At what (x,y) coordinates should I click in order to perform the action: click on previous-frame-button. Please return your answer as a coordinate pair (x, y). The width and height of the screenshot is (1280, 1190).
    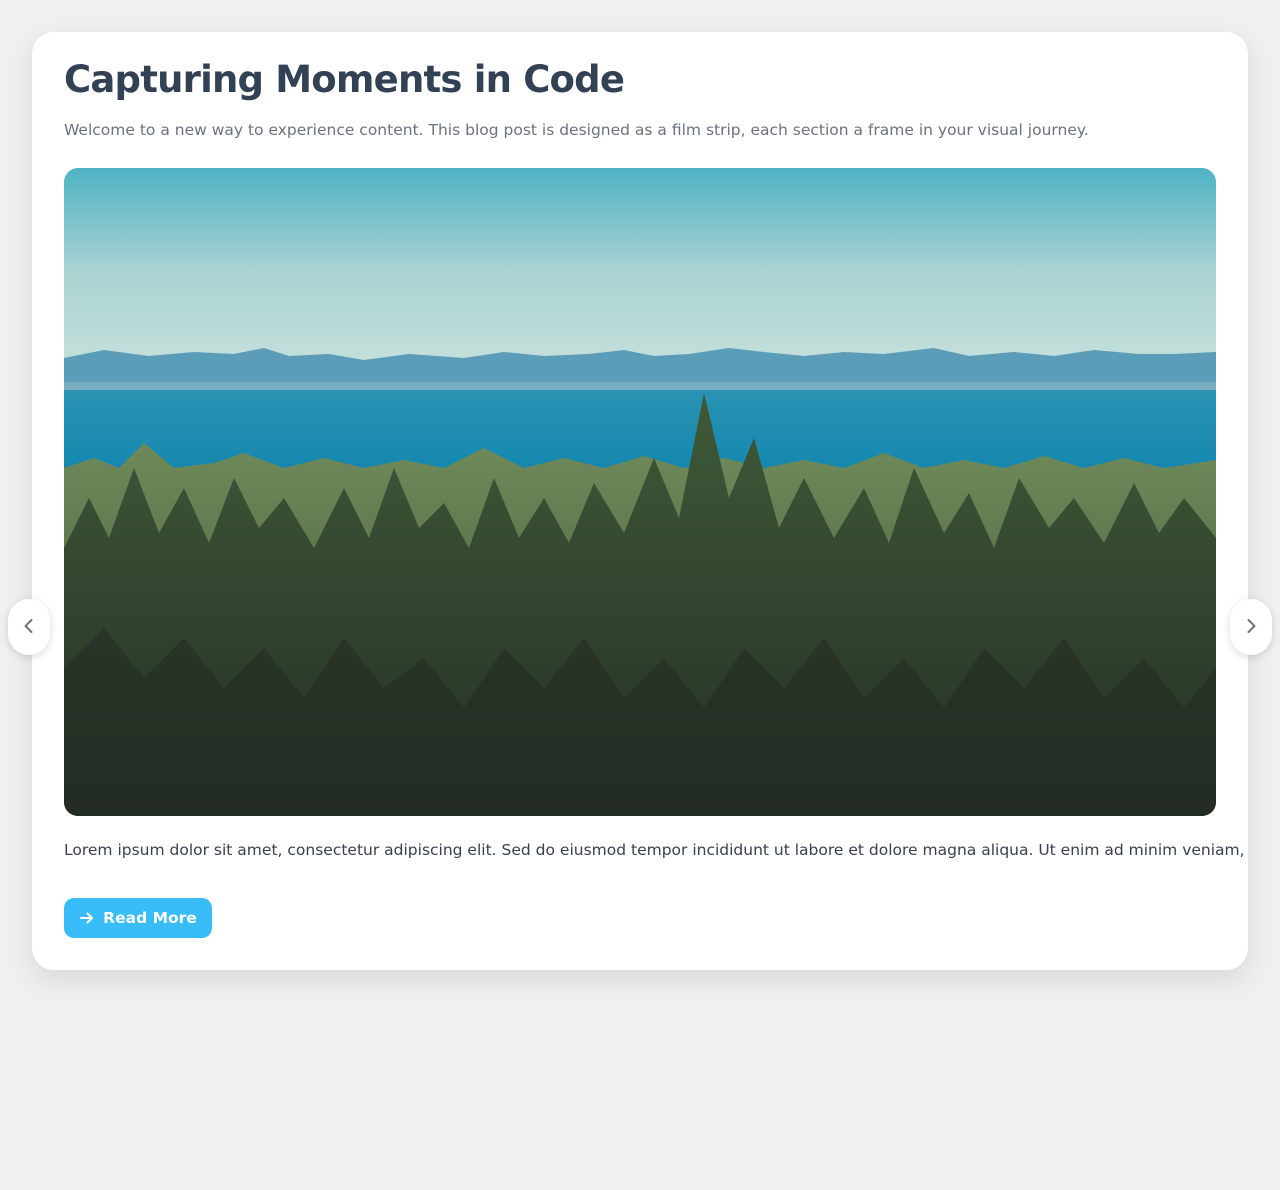
    Looking at the image, I should click on (29, 627).